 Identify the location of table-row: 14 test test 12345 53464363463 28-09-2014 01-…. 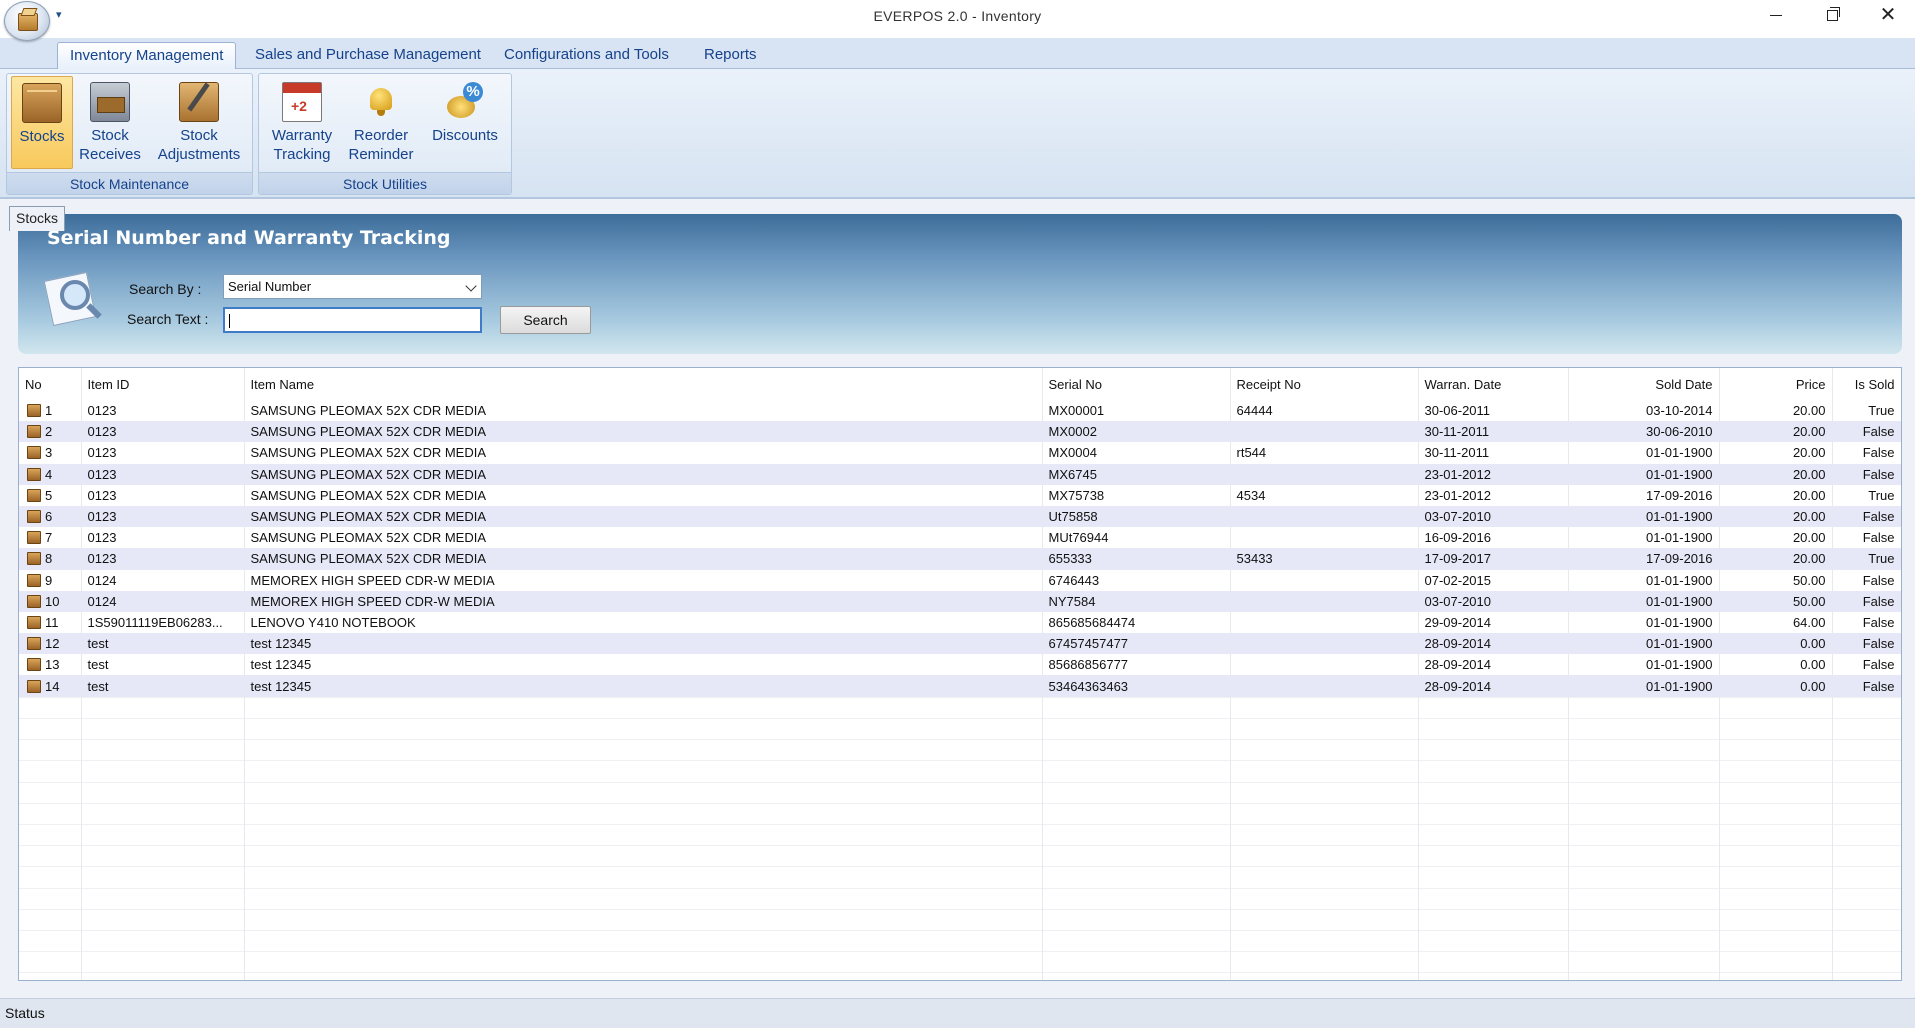
(960, 686).